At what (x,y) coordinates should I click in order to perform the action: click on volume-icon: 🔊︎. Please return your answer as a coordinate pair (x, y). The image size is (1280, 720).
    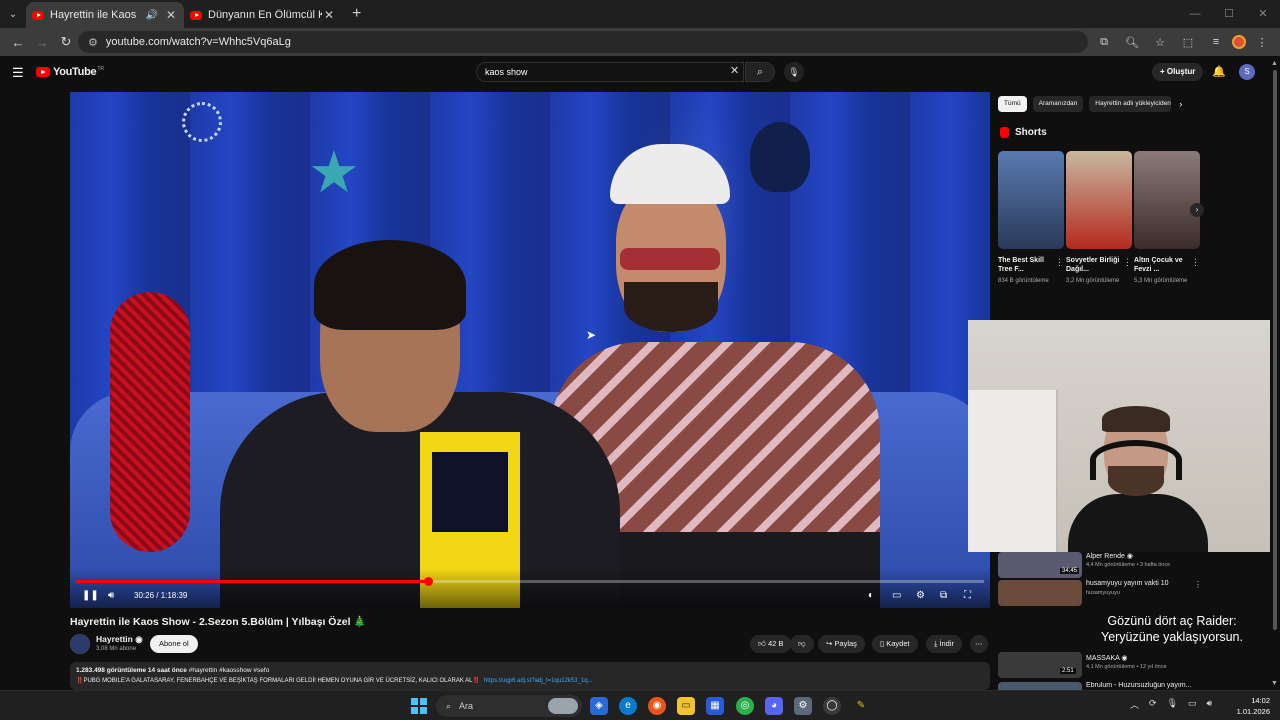
    Looking at the image, I should click on (111, 596).